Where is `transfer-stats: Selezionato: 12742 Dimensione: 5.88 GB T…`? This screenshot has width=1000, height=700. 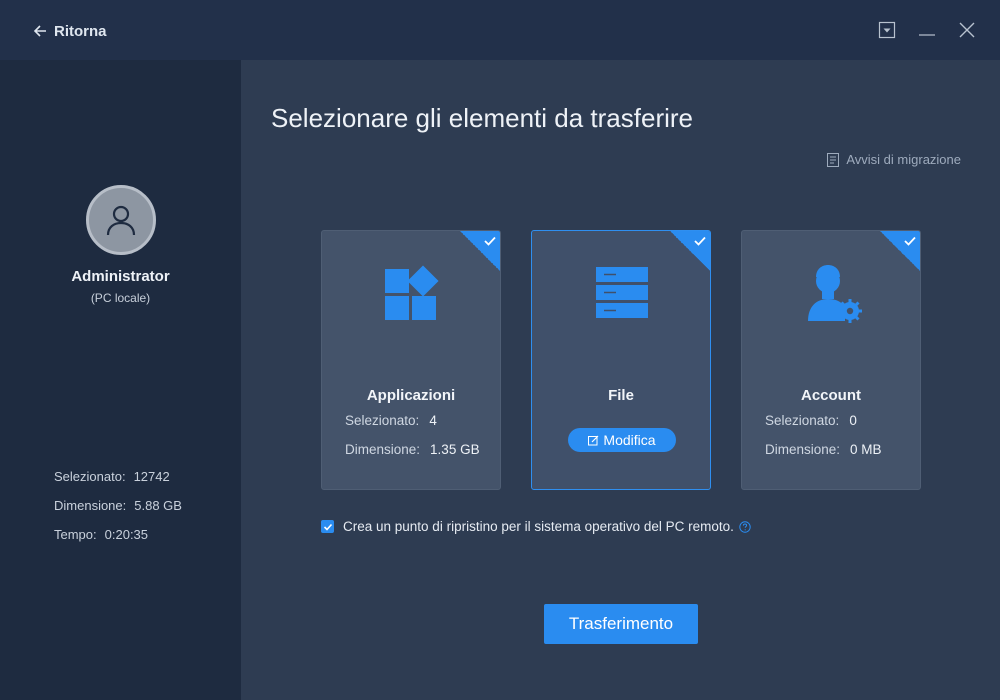
transfer-stats: Selezionato: 12742 Dimensione: 5.88 GB T… is located at coordinates (118, 512).